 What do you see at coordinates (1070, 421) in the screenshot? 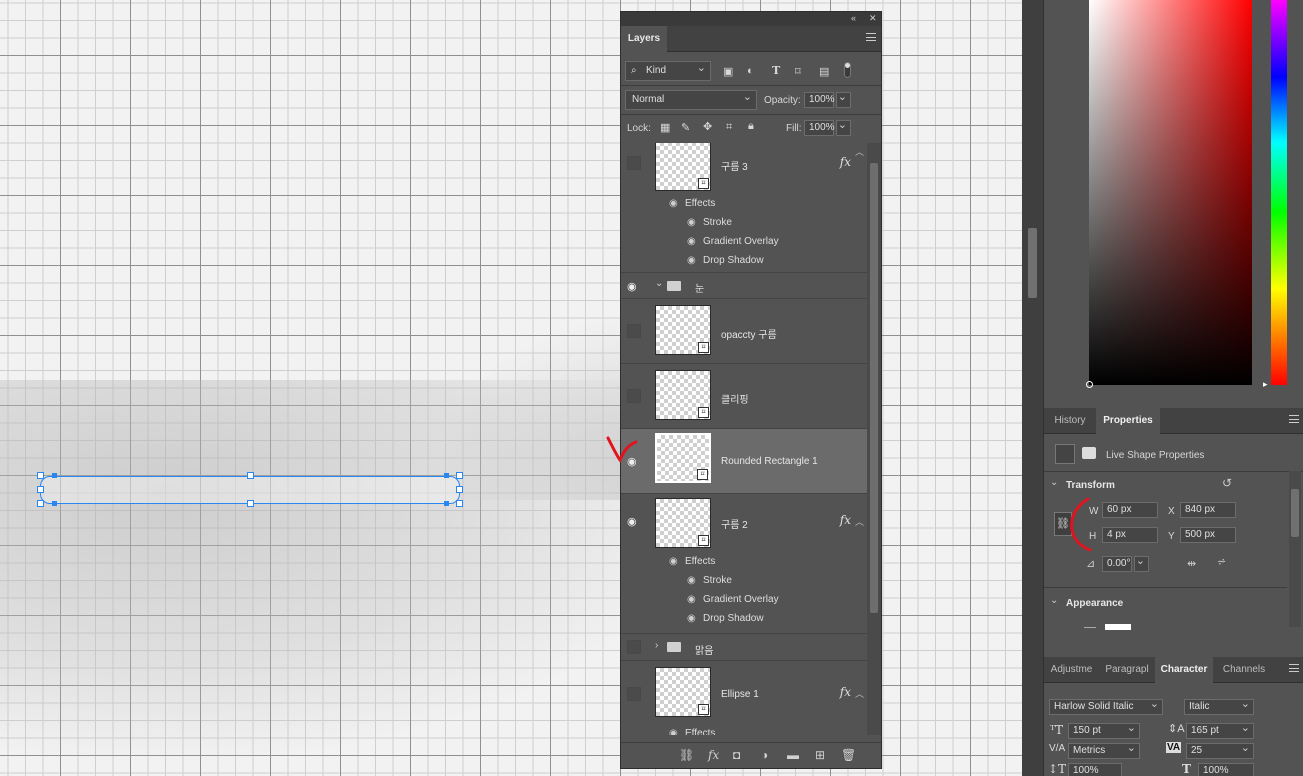
I see `tab-history: History` at bounding box center [1070, 421].